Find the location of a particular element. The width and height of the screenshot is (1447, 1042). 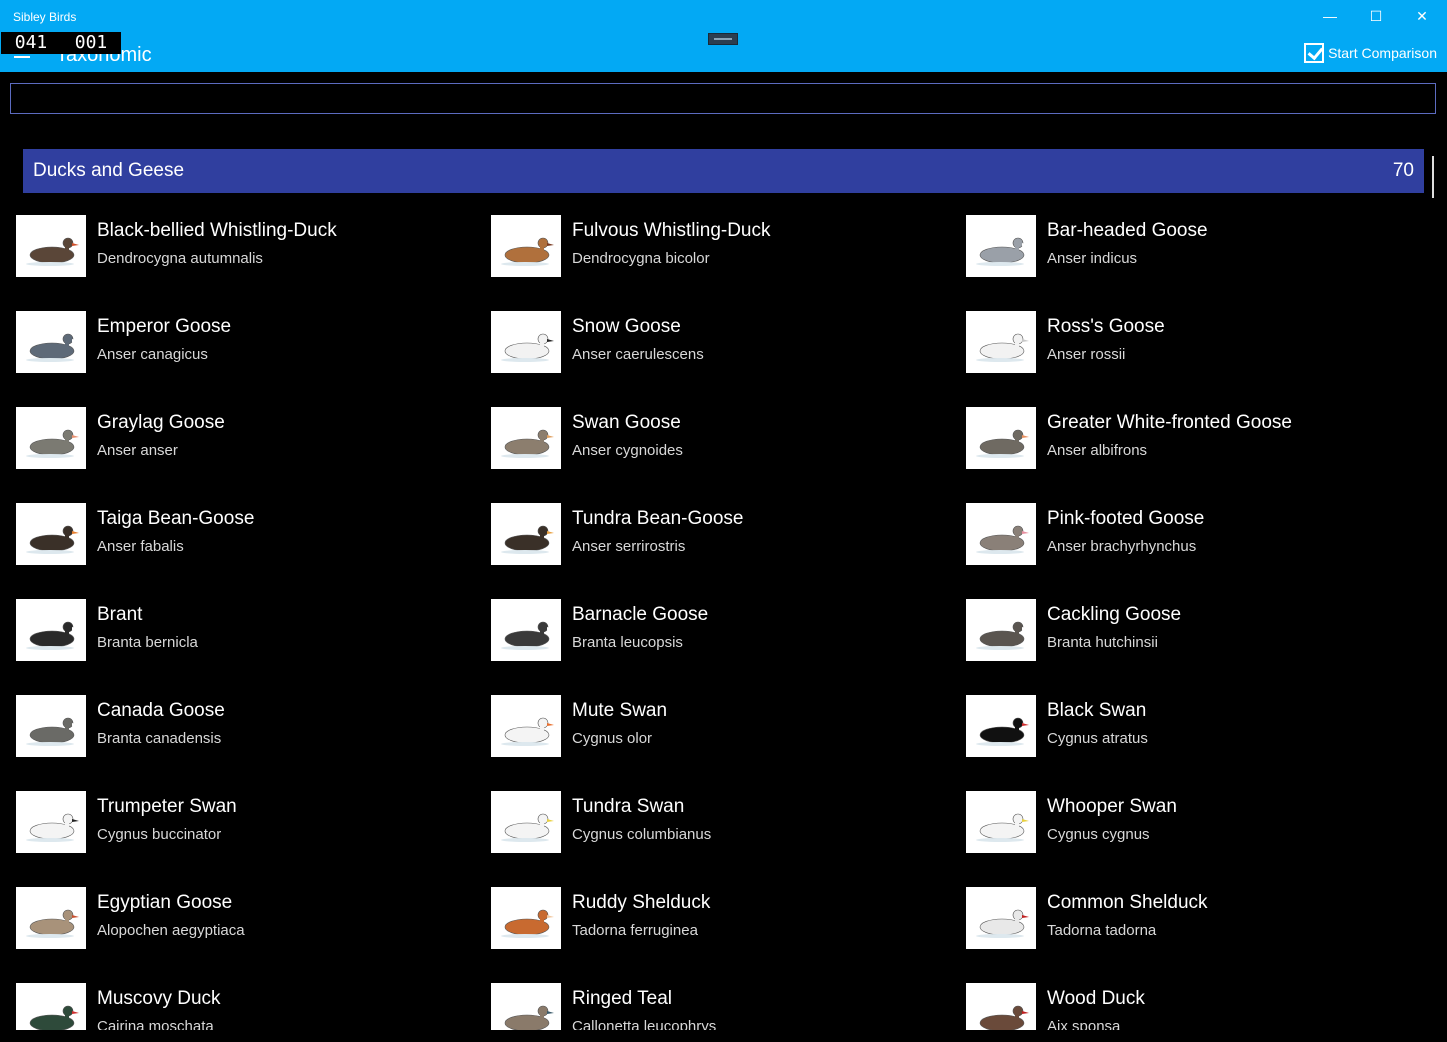

frame-counter: 041 001 is located at coordinates (61, 43).